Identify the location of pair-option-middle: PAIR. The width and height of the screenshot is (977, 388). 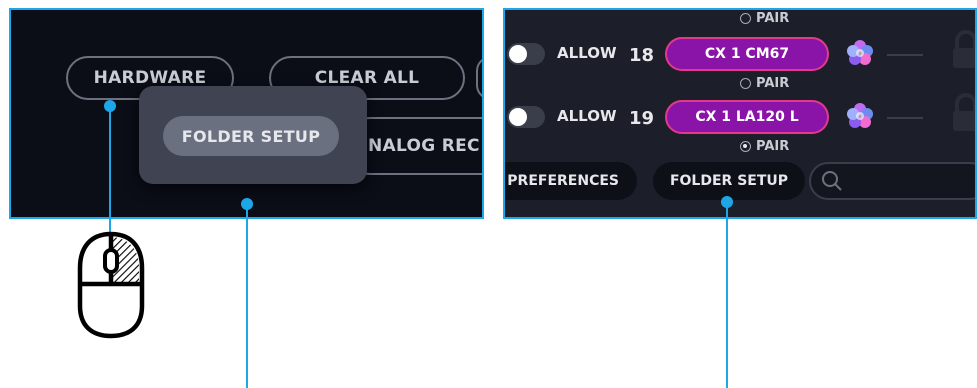
(764, 83).